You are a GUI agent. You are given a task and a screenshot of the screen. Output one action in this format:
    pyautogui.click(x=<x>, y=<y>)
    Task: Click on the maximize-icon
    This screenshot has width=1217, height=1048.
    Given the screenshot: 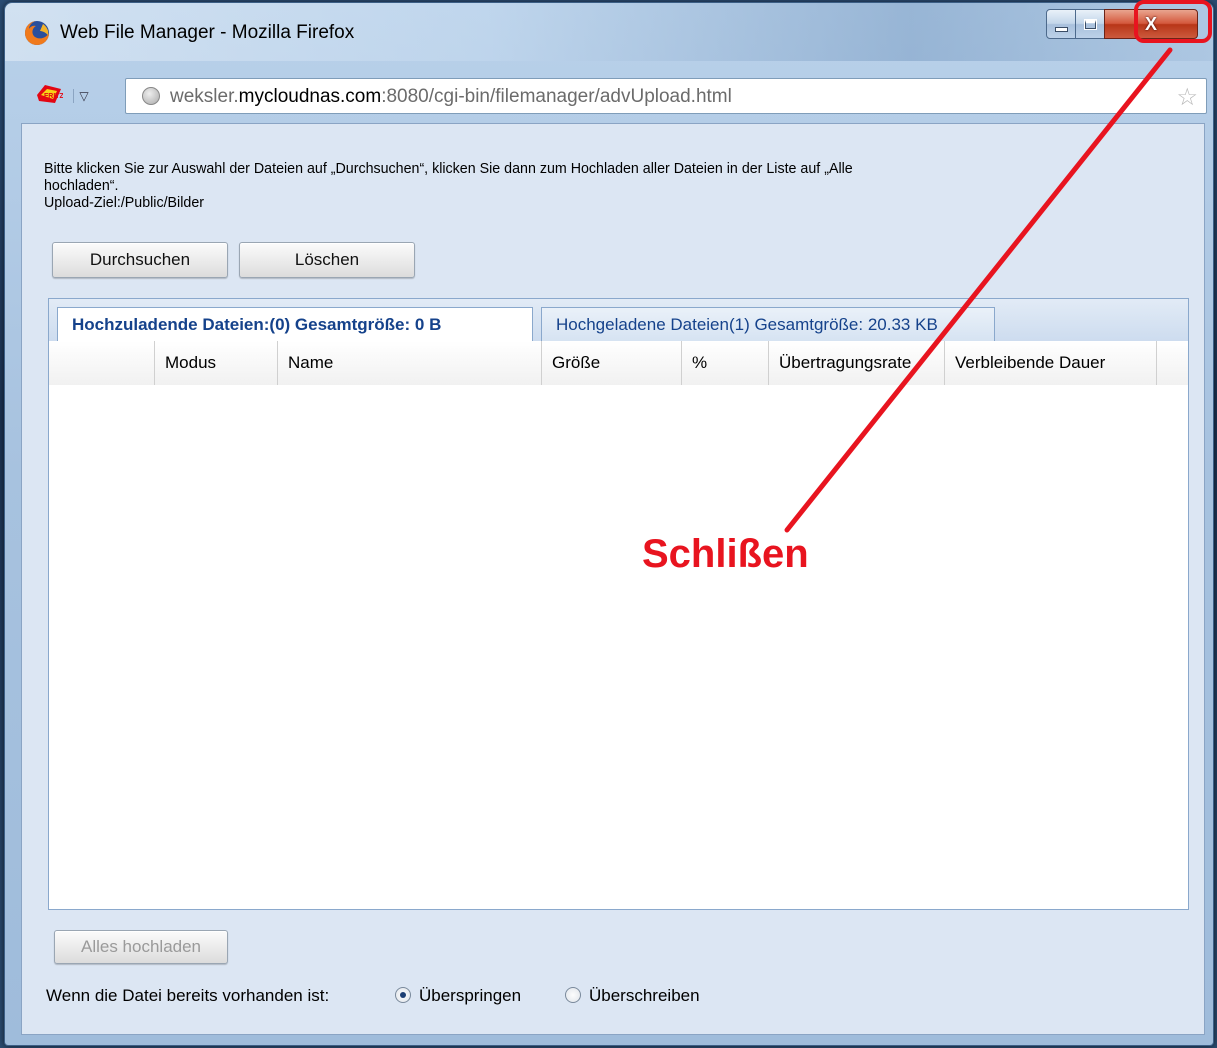 What is the action you would take?
    pyautogui.click(x=1090, y=24)
    